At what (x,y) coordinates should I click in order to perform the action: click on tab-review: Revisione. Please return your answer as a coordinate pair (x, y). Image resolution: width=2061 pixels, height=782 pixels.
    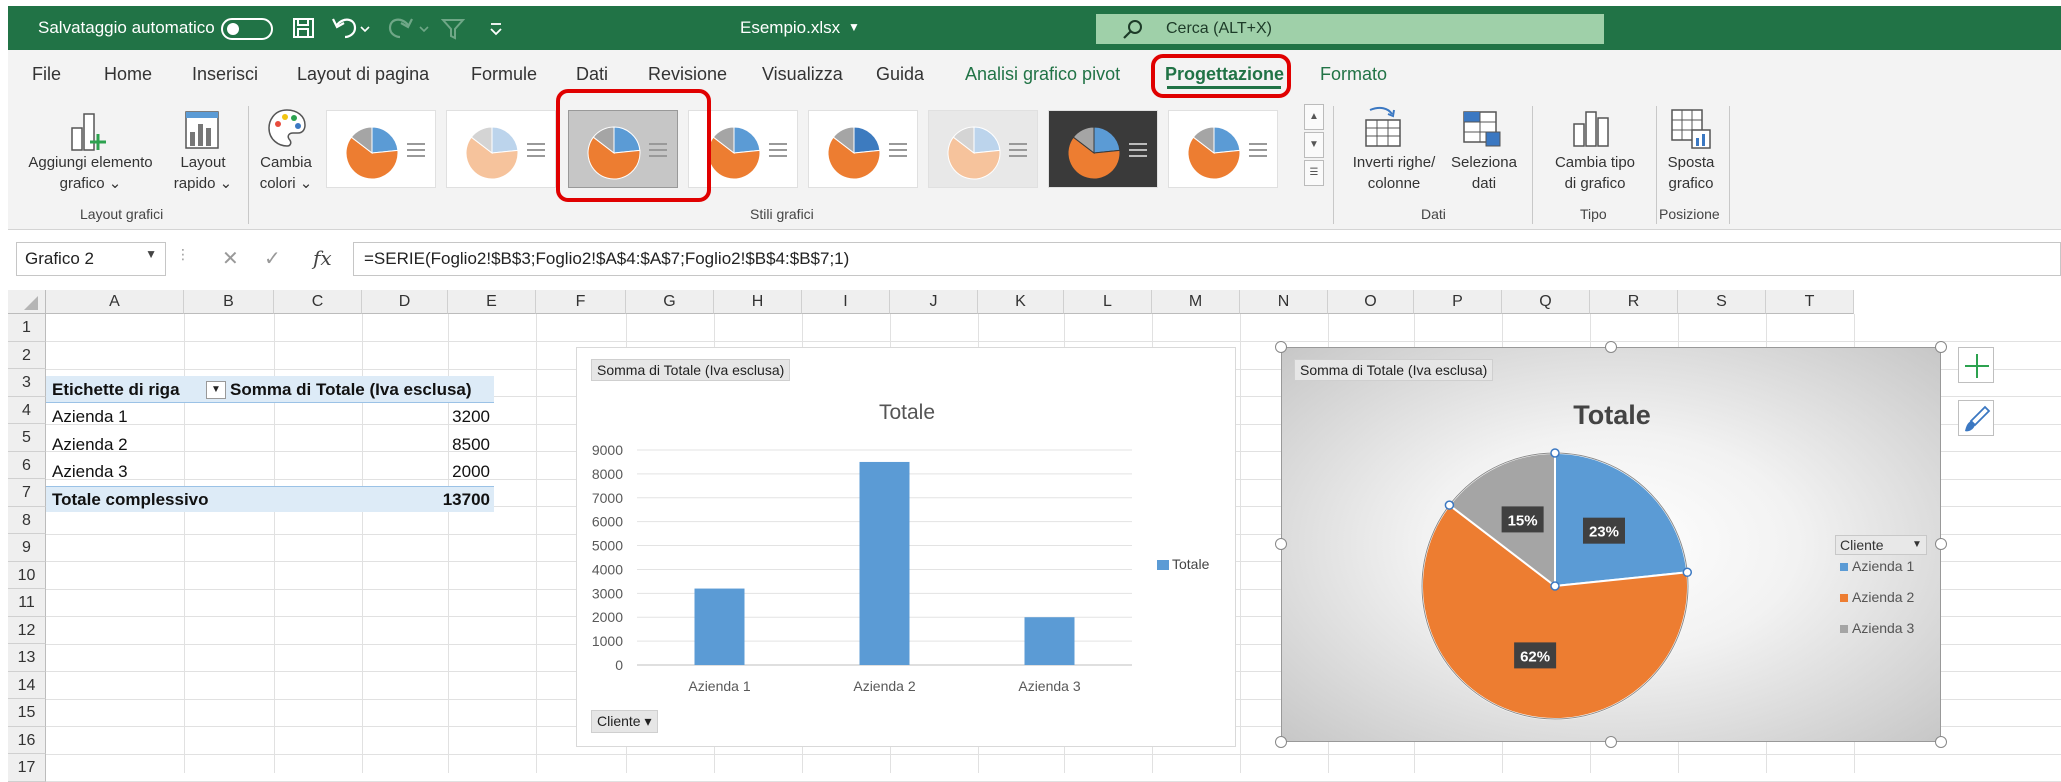
    Looking at the image, I should click on (687, 74).